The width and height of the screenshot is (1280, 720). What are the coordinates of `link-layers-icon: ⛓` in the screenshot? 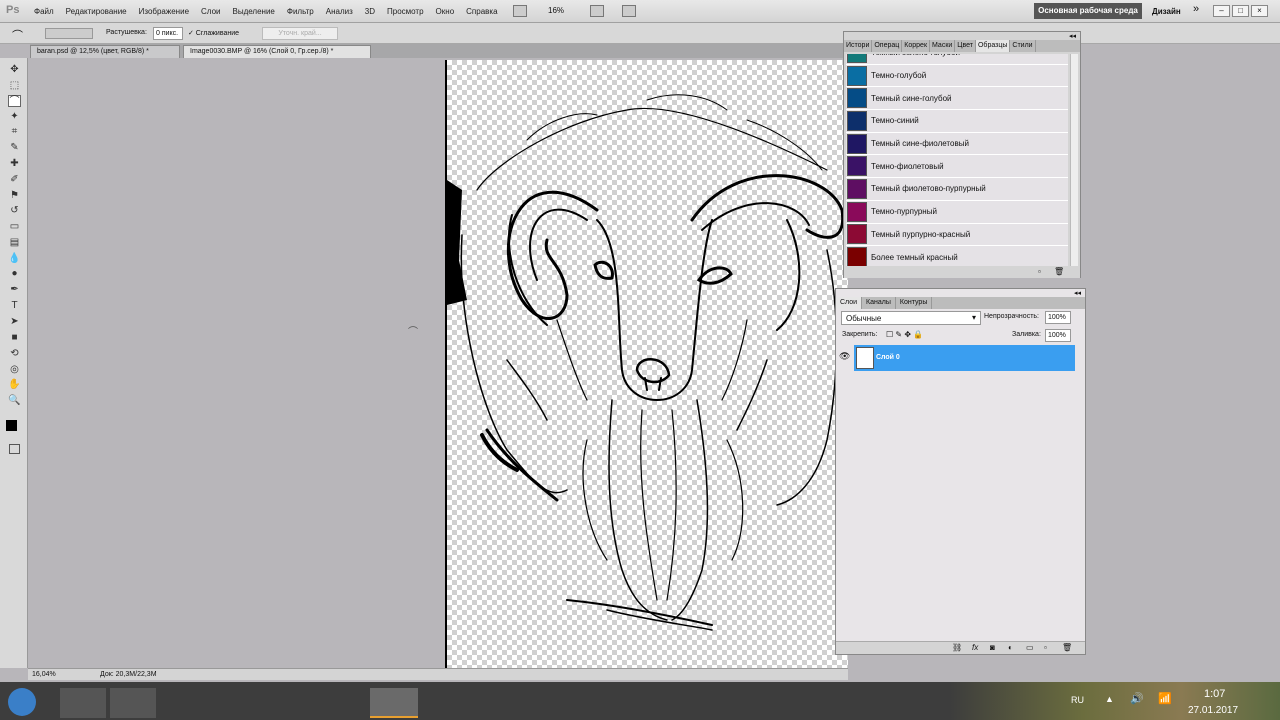 It's located at (957, 647).